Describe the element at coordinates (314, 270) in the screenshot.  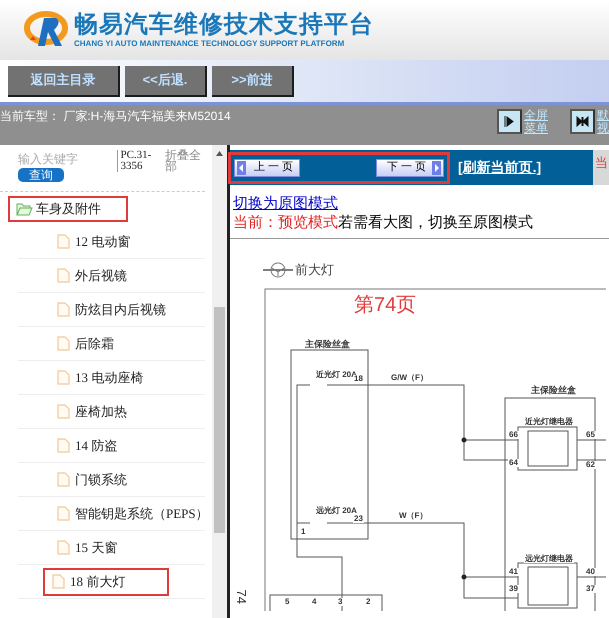
I see `diagram-title: 前大灯` at that location.